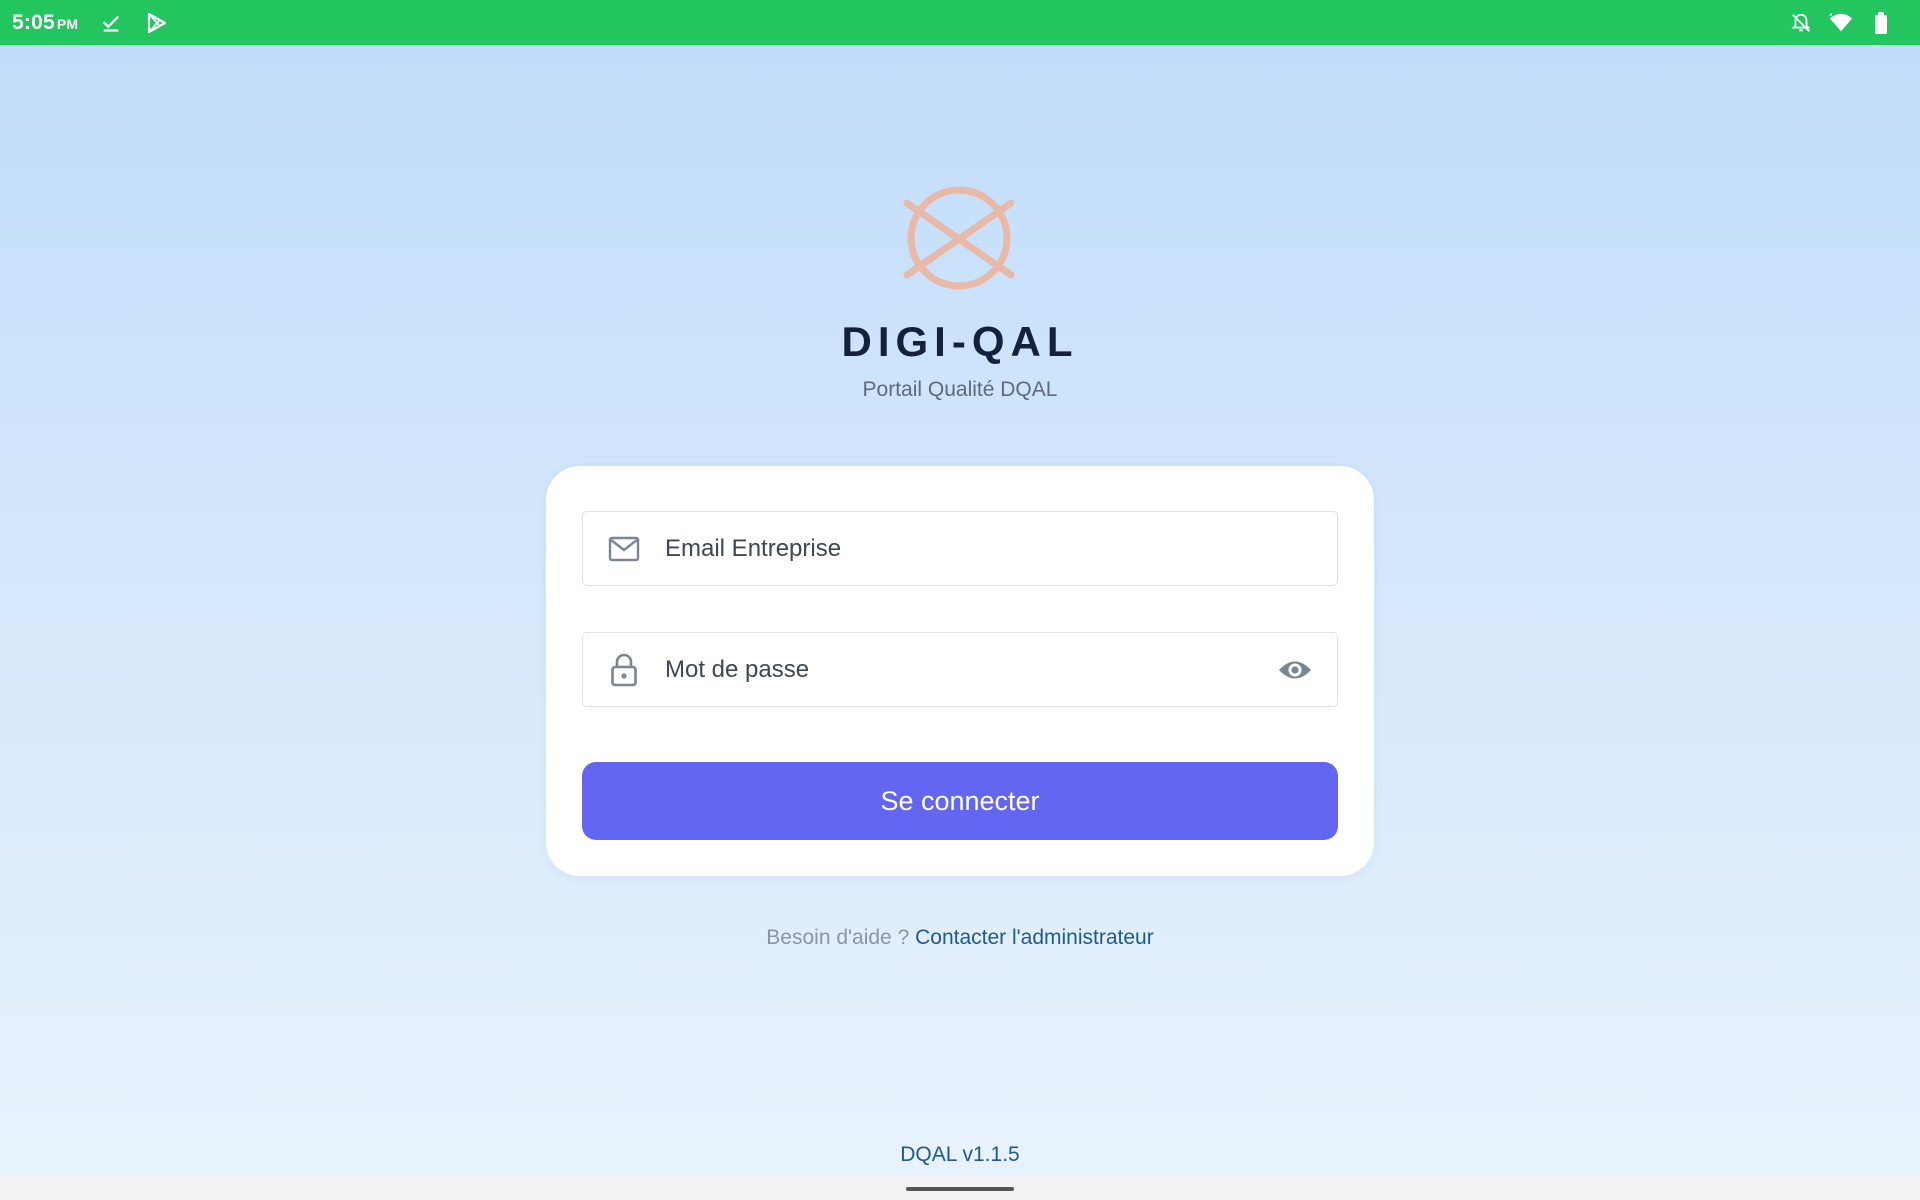  Describe the element at coordinates (1001, 548) in the screenshot. I see `email-input` at that location.